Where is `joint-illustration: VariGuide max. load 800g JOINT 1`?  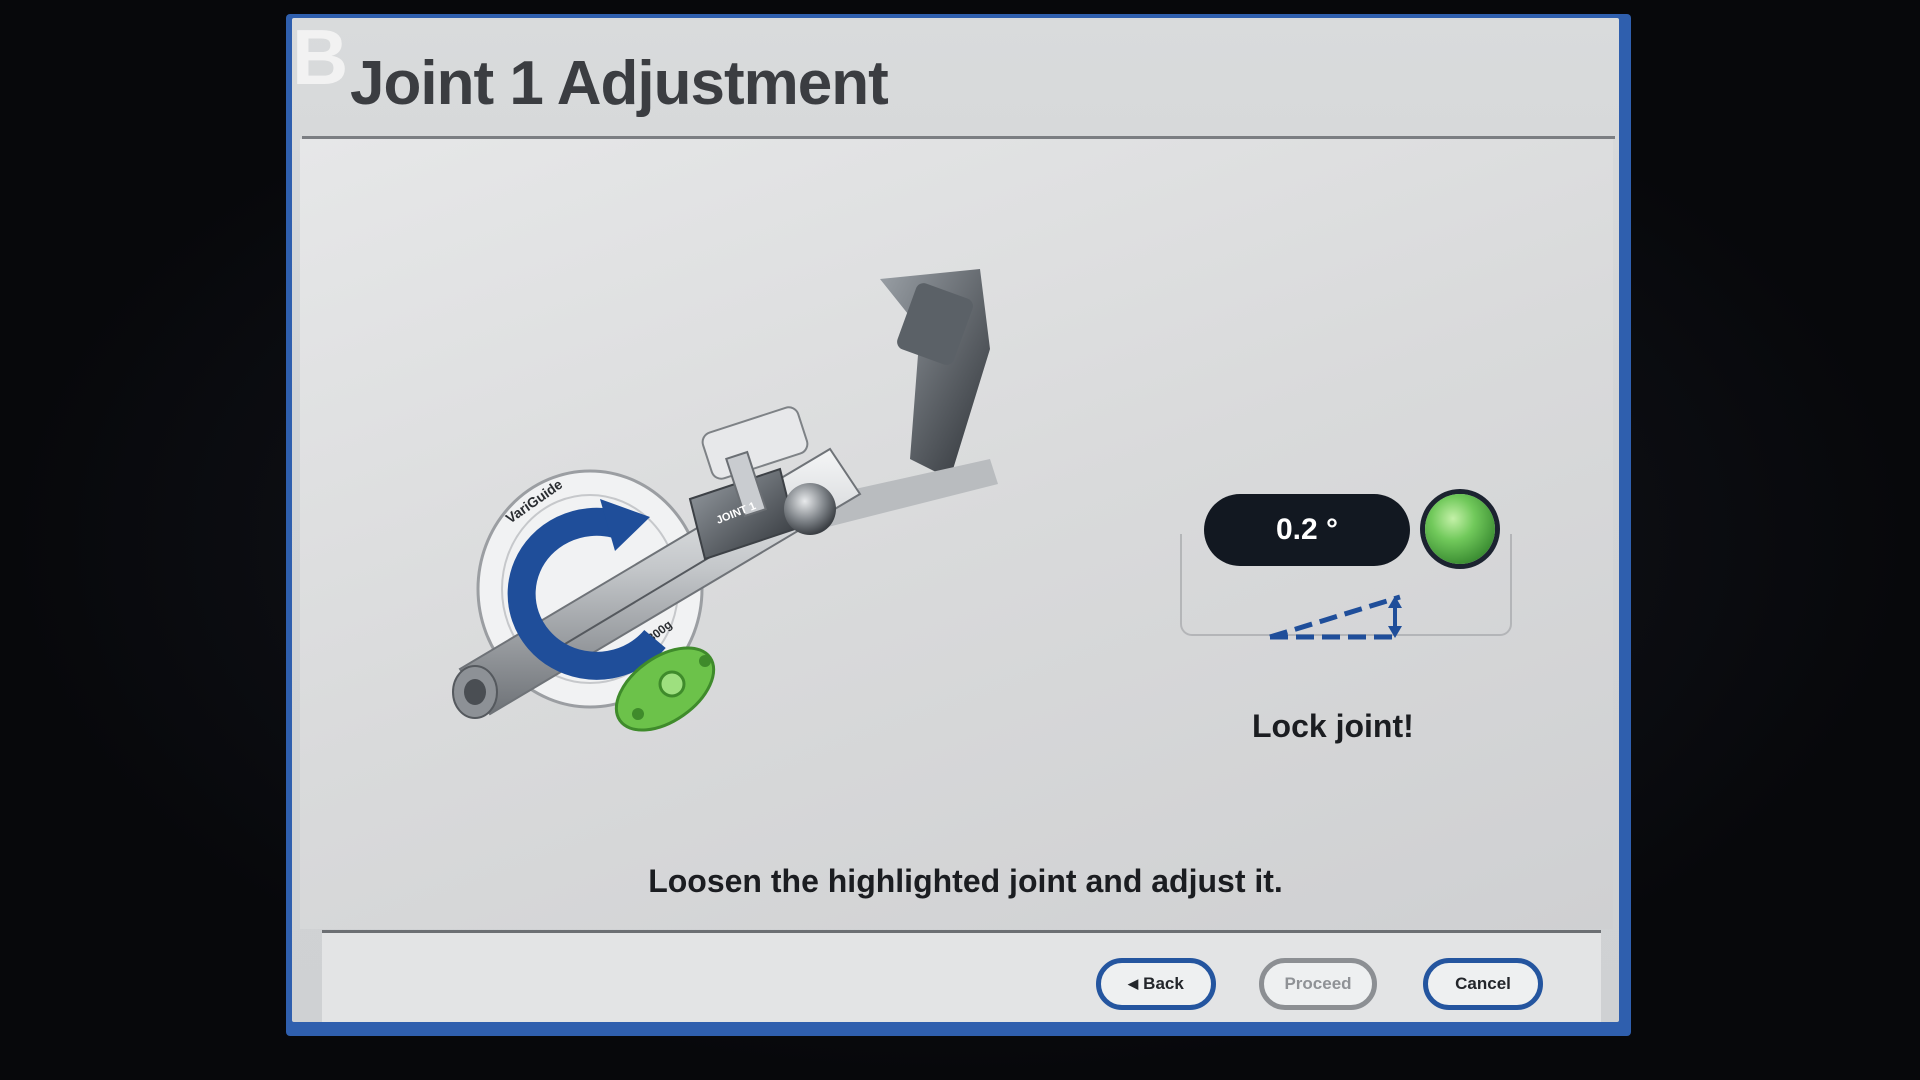 joint-illustration: VariGuide max. load 800g JOINT 1 is located at coordinates (725, 500).